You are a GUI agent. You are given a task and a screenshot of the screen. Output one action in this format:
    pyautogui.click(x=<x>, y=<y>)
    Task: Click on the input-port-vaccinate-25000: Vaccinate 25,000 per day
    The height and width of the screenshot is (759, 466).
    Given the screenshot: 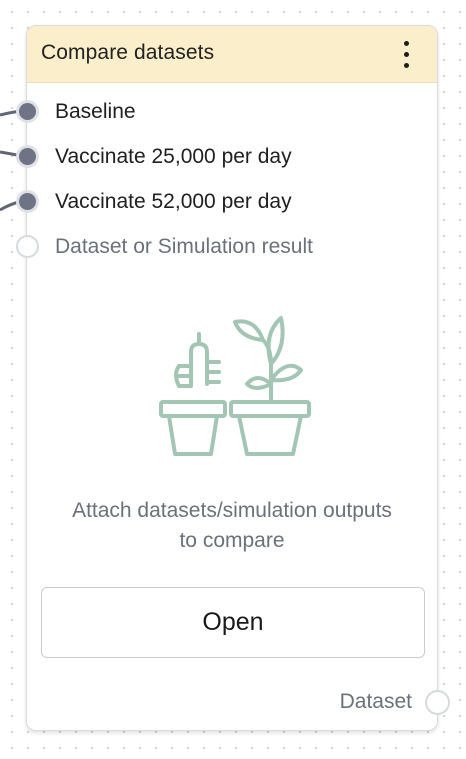 What is the action you would take?
    pyautogui.click(x=211, y=156)
    